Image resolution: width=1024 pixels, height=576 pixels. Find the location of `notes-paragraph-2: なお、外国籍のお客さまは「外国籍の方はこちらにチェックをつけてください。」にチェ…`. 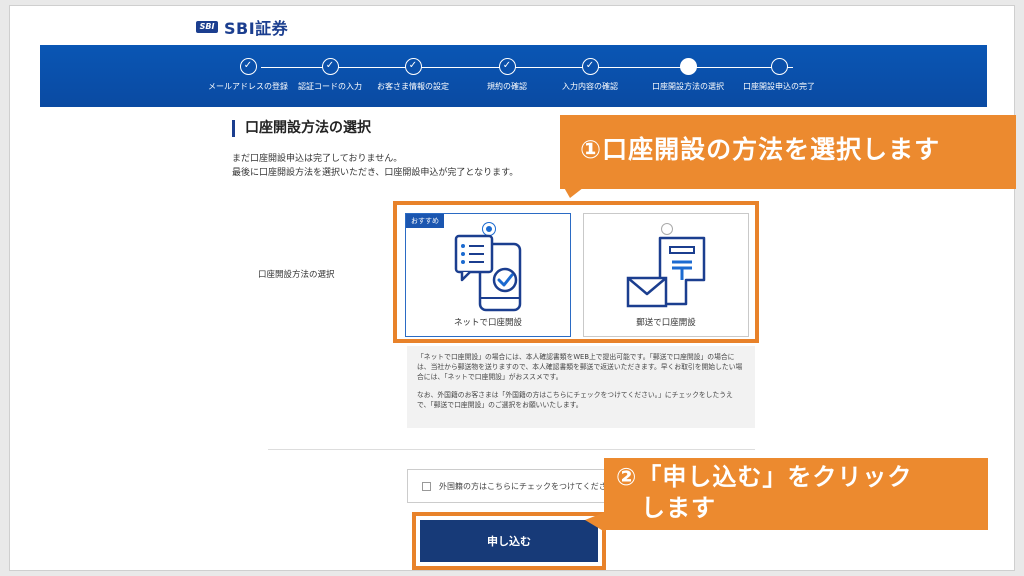

notes-paragraph-2: なお、外国籍のお客さまは「外国籍の方はこちらにチェックをつけてください。」にチェ… is located at coordinates (575, 400).